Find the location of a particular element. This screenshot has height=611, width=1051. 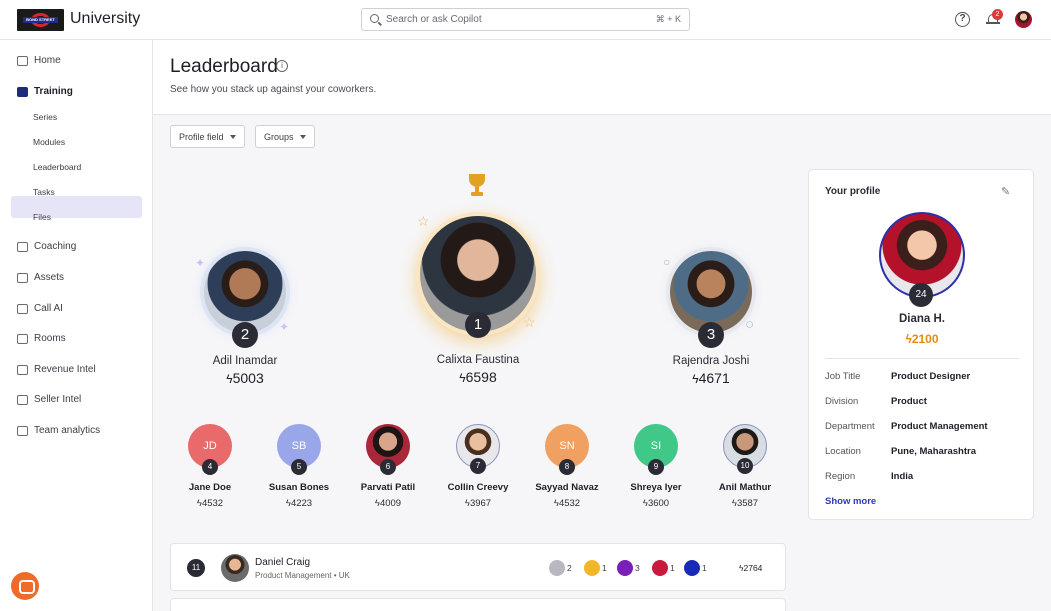

chart-icon is located at coordinates (22, 369).